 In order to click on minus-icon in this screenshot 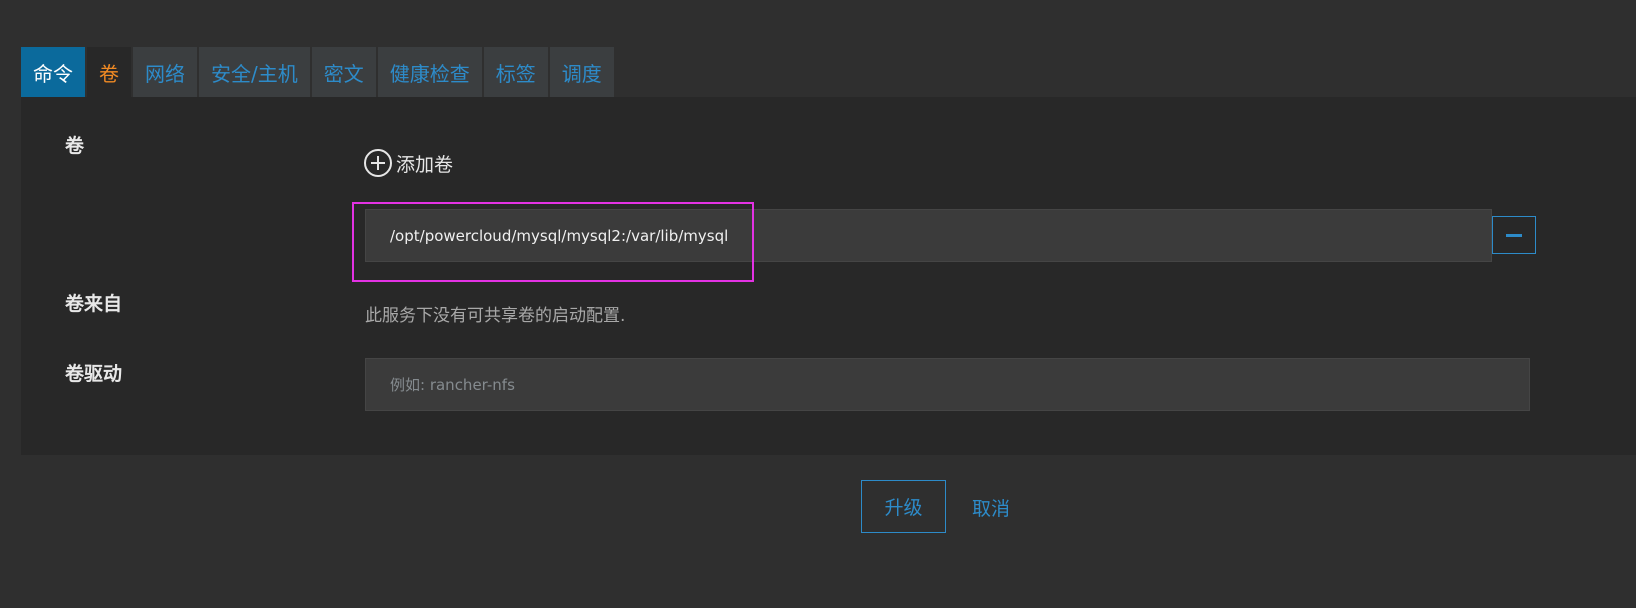, I will do `click(1514, 235)`.